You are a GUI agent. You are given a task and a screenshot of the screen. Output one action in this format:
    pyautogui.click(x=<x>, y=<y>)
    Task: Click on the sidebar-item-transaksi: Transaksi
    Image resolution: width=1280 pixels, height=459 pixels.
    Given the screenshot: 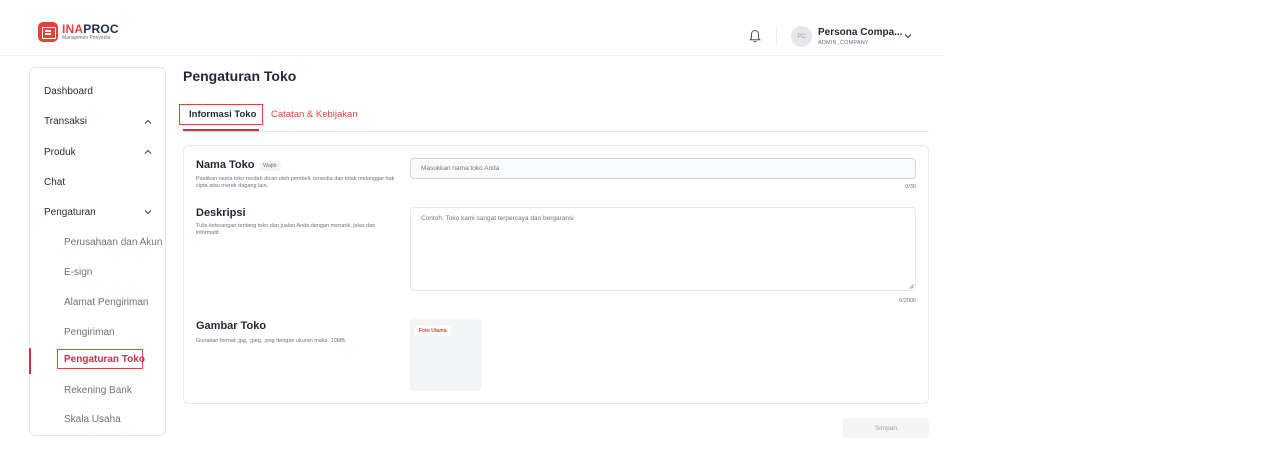 What is the action you would take?
    pyautogui.click(x=65, y=121)
    